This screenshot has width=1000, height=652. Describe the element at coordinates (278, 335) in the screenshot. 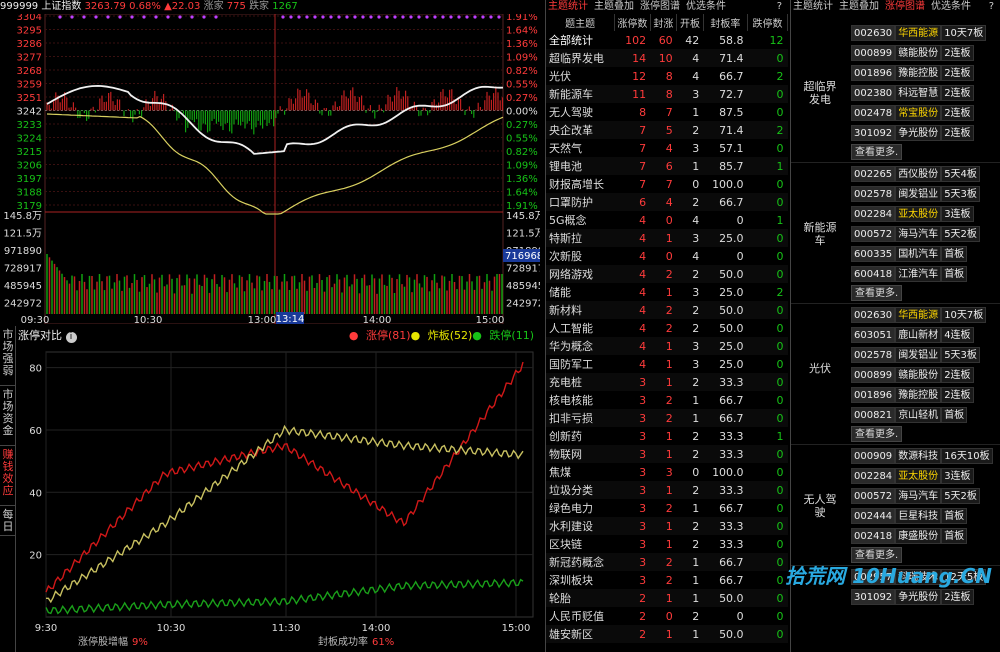

I see `compare-title-bar: 涨停对比 i ● 涨停(81)● 炸板(52)● 跌停(11)` at that location.